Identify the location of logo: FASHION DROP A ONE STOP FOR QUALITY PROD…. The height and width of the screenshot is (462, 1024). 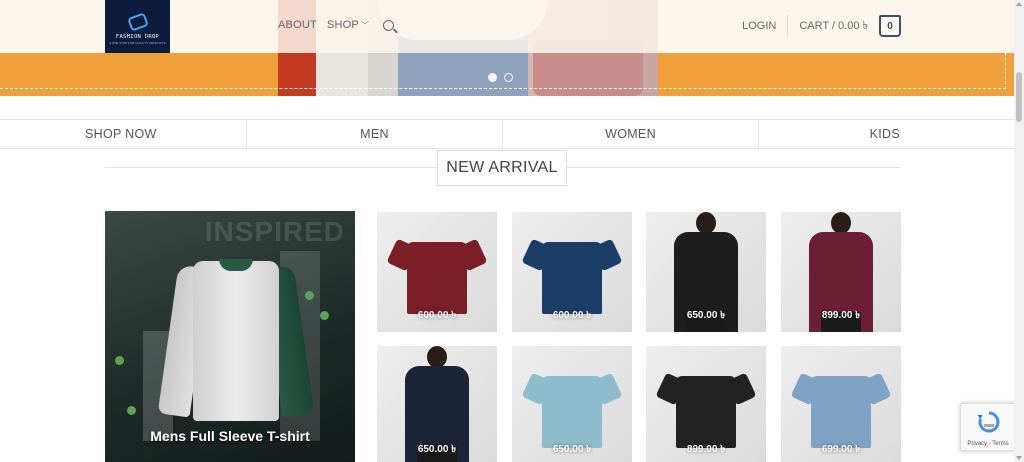
(137, 26).